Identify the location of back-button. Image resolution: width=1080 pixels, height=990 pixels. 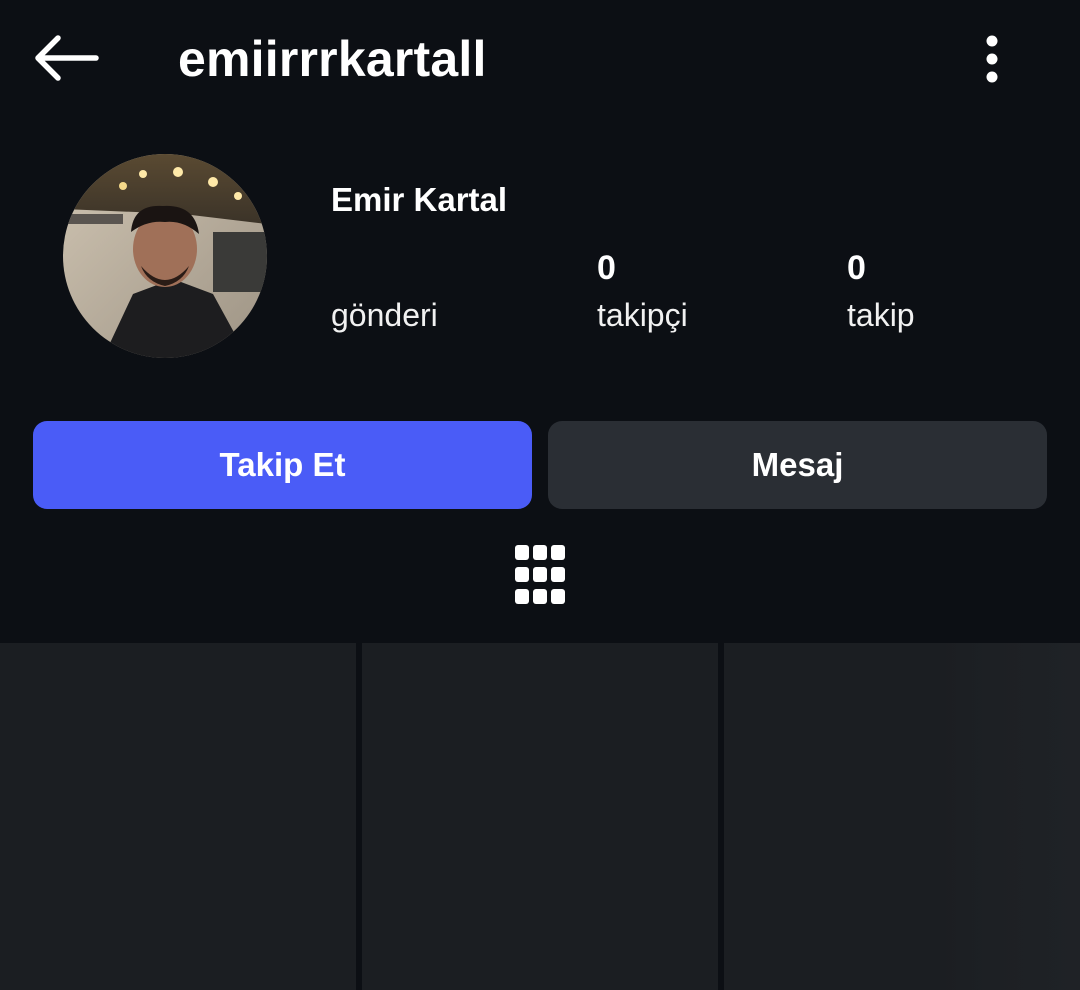
(65, 58).